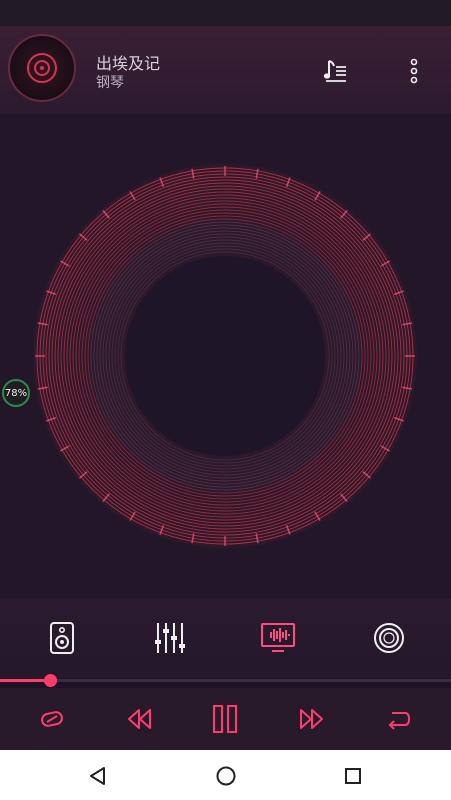  Describe the element at coordinates (225, 638) in the screenshot. I see `tools-bar` at that location.